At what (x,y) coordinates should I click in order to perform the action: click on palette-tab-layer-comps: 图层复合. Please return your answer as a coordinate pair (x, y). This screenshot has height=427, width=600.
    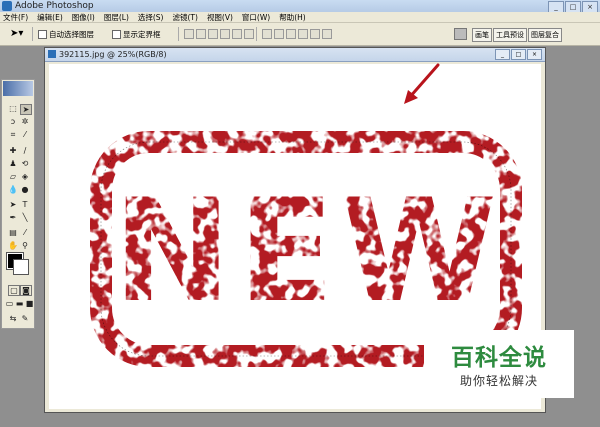
    Looking at the image, I should click on (545, 35).